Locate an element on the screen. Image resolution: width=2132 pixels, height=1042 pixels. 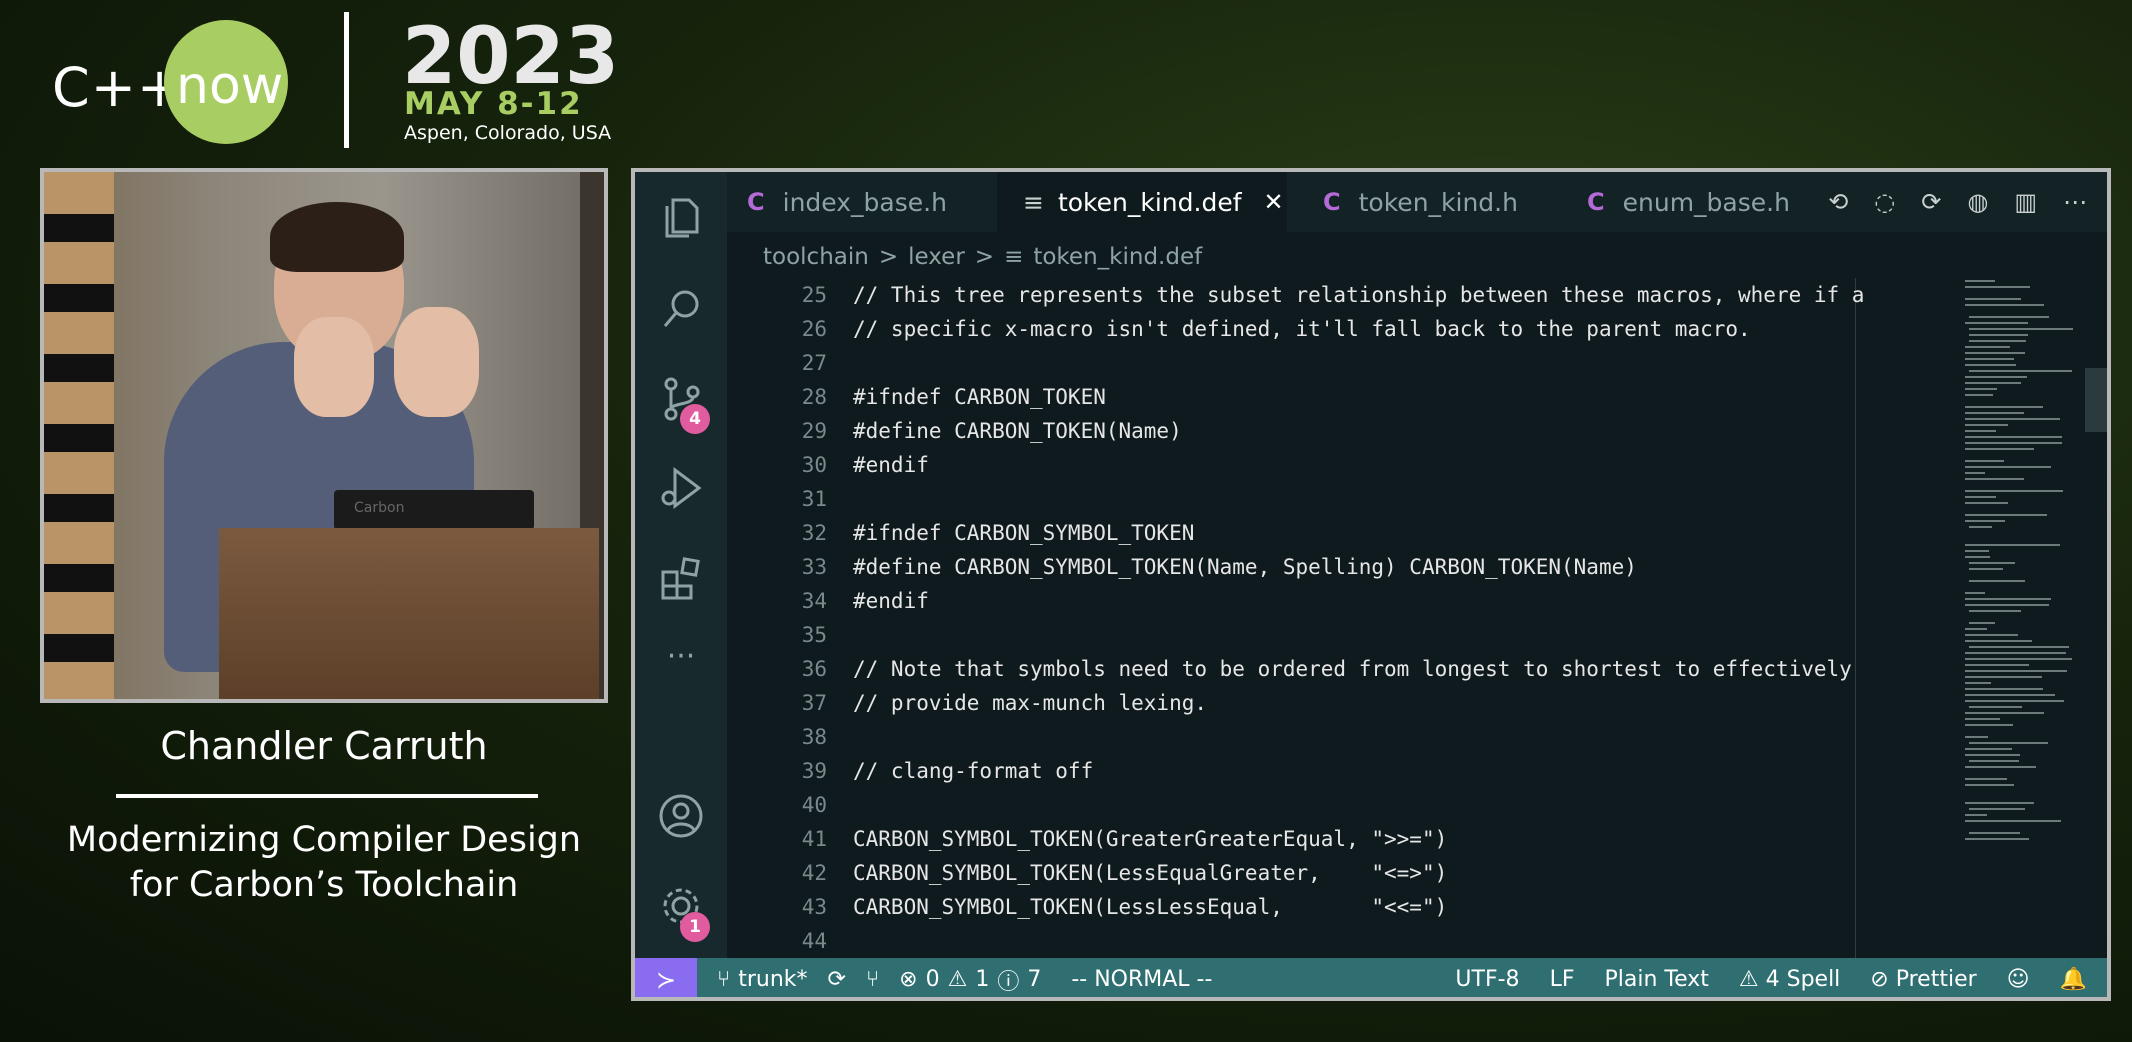
go-back-icon: ⟲ is located at coordinates (1838, 202).